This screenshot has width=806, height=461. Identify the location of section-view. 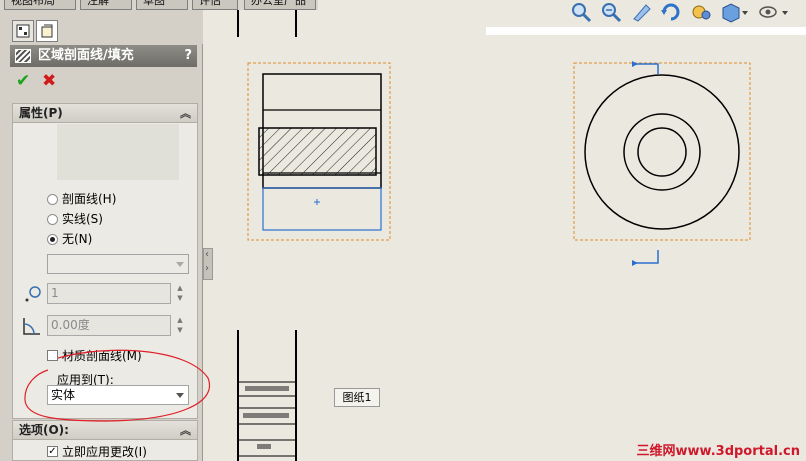
(321, 152).